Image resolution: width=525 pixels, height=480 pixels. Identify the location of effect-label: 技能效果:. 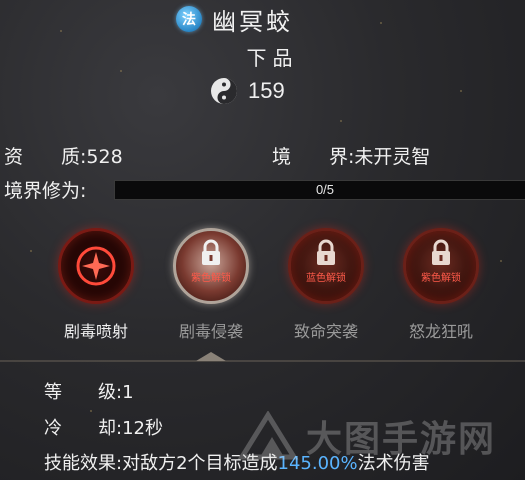
(83, 463).